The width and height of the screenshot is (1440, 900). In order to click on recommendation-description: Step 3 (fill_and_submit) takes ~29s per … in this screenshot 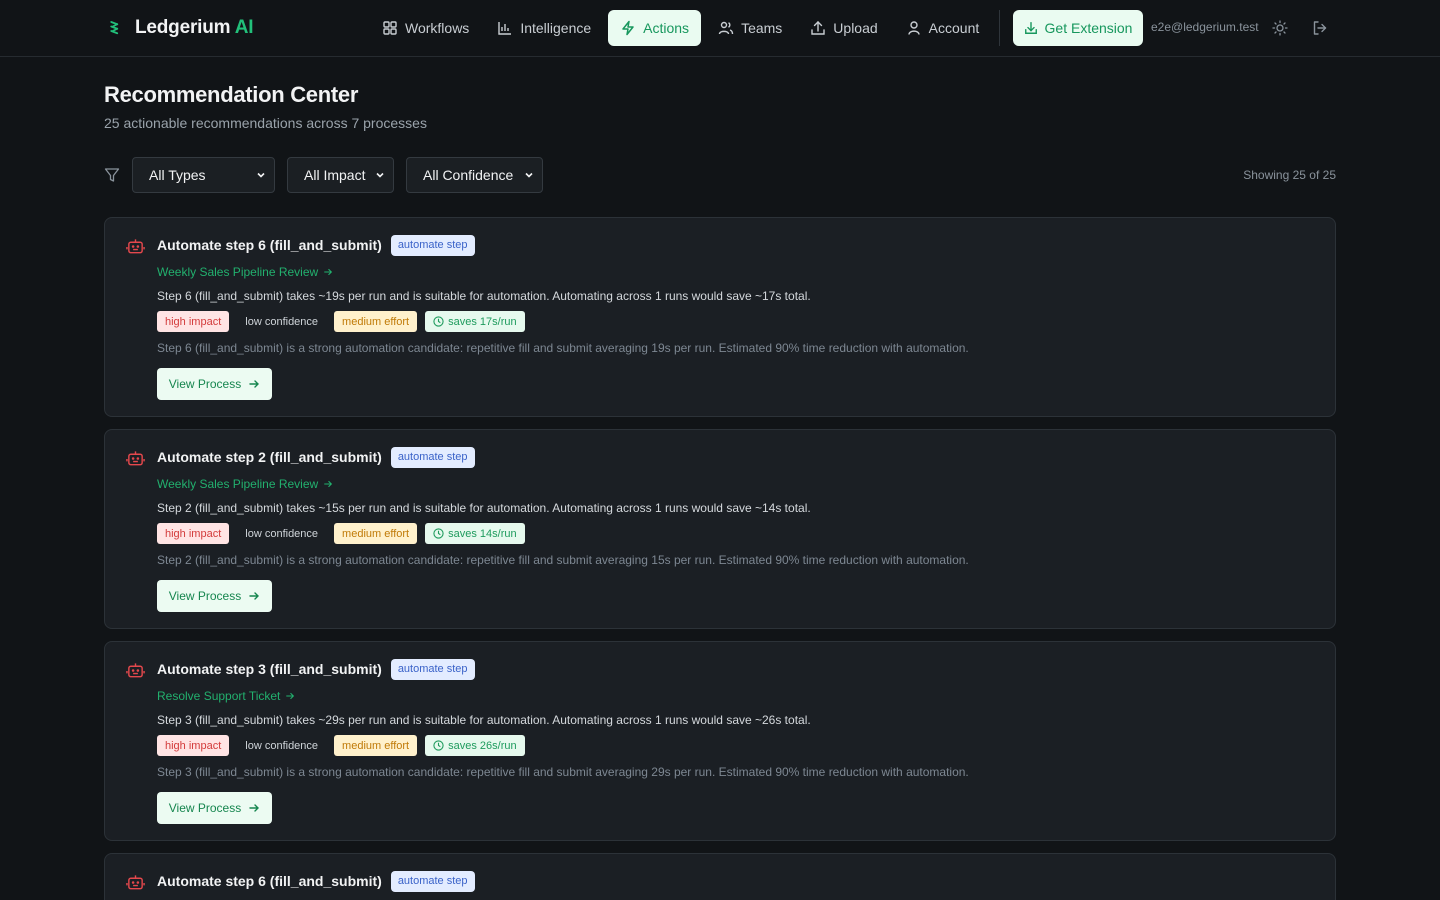, I will do `click(484, 720)`.